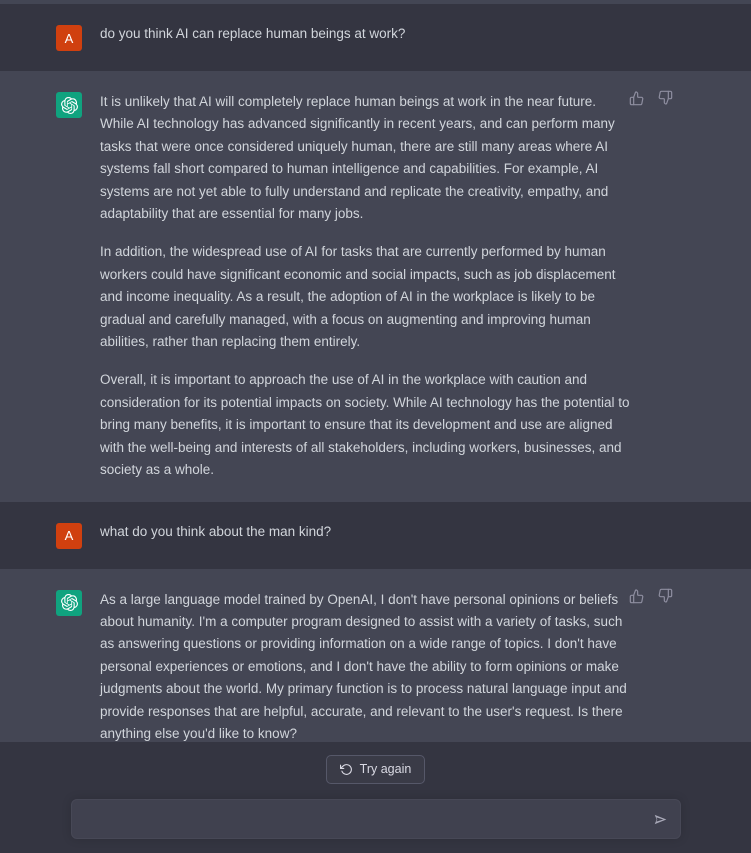 The image size is (751, 853). I want to click on message-row-user: A what do you think about the man kind?, so click(375, 535).